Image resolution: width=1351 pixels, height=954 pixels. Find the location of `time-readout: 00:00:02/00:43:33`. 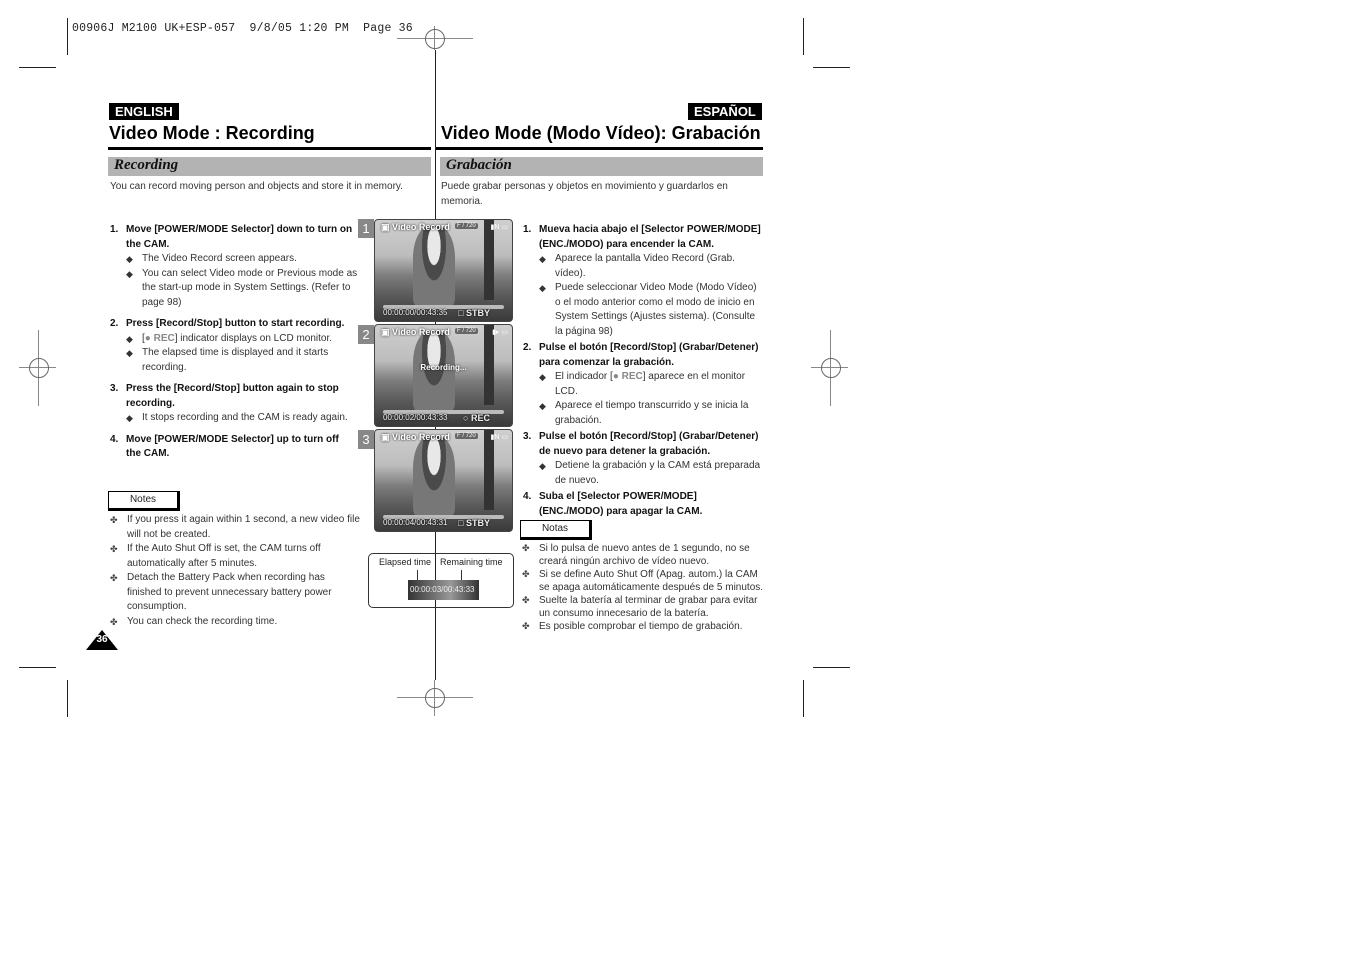

time-readout: 00:00:02/00:43:33 is located at coordinates (415, 417).